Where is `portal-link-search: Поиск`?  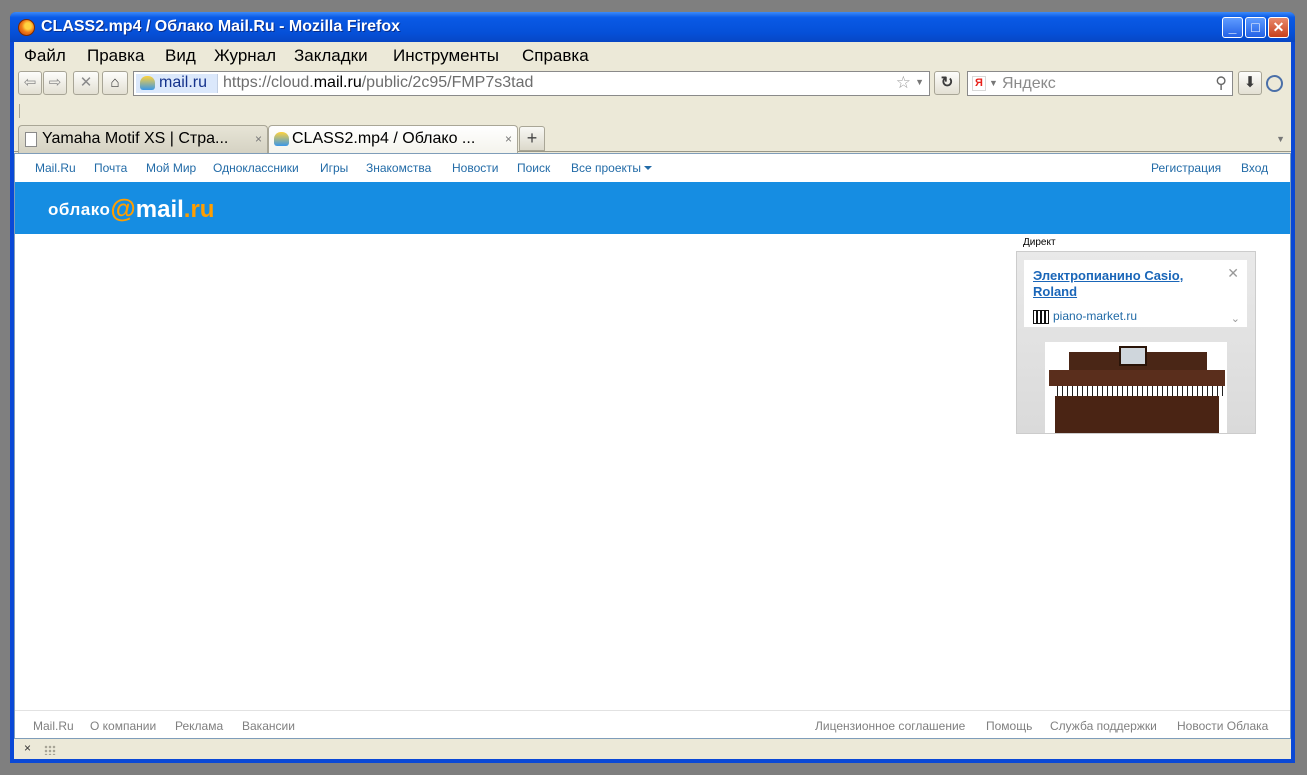 portal-link-search: Поиск is located at coordinates (533, 168).